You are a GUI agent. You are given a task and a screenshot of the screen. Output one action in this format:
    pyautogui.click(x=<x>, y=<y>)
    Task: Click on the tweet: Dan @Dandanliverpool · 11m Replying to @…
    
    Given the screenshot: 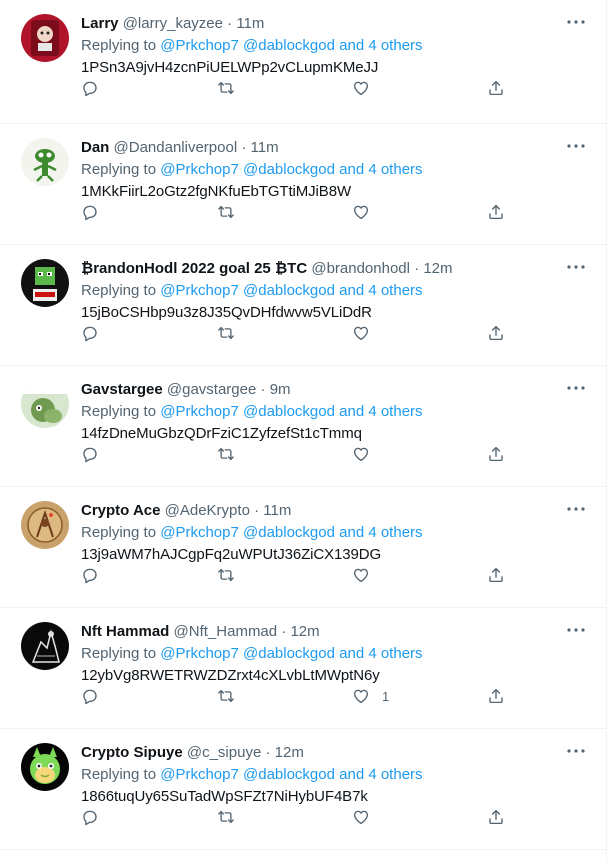 What is the action you would take?
    pyautogui.click(x=303, y=184)
    